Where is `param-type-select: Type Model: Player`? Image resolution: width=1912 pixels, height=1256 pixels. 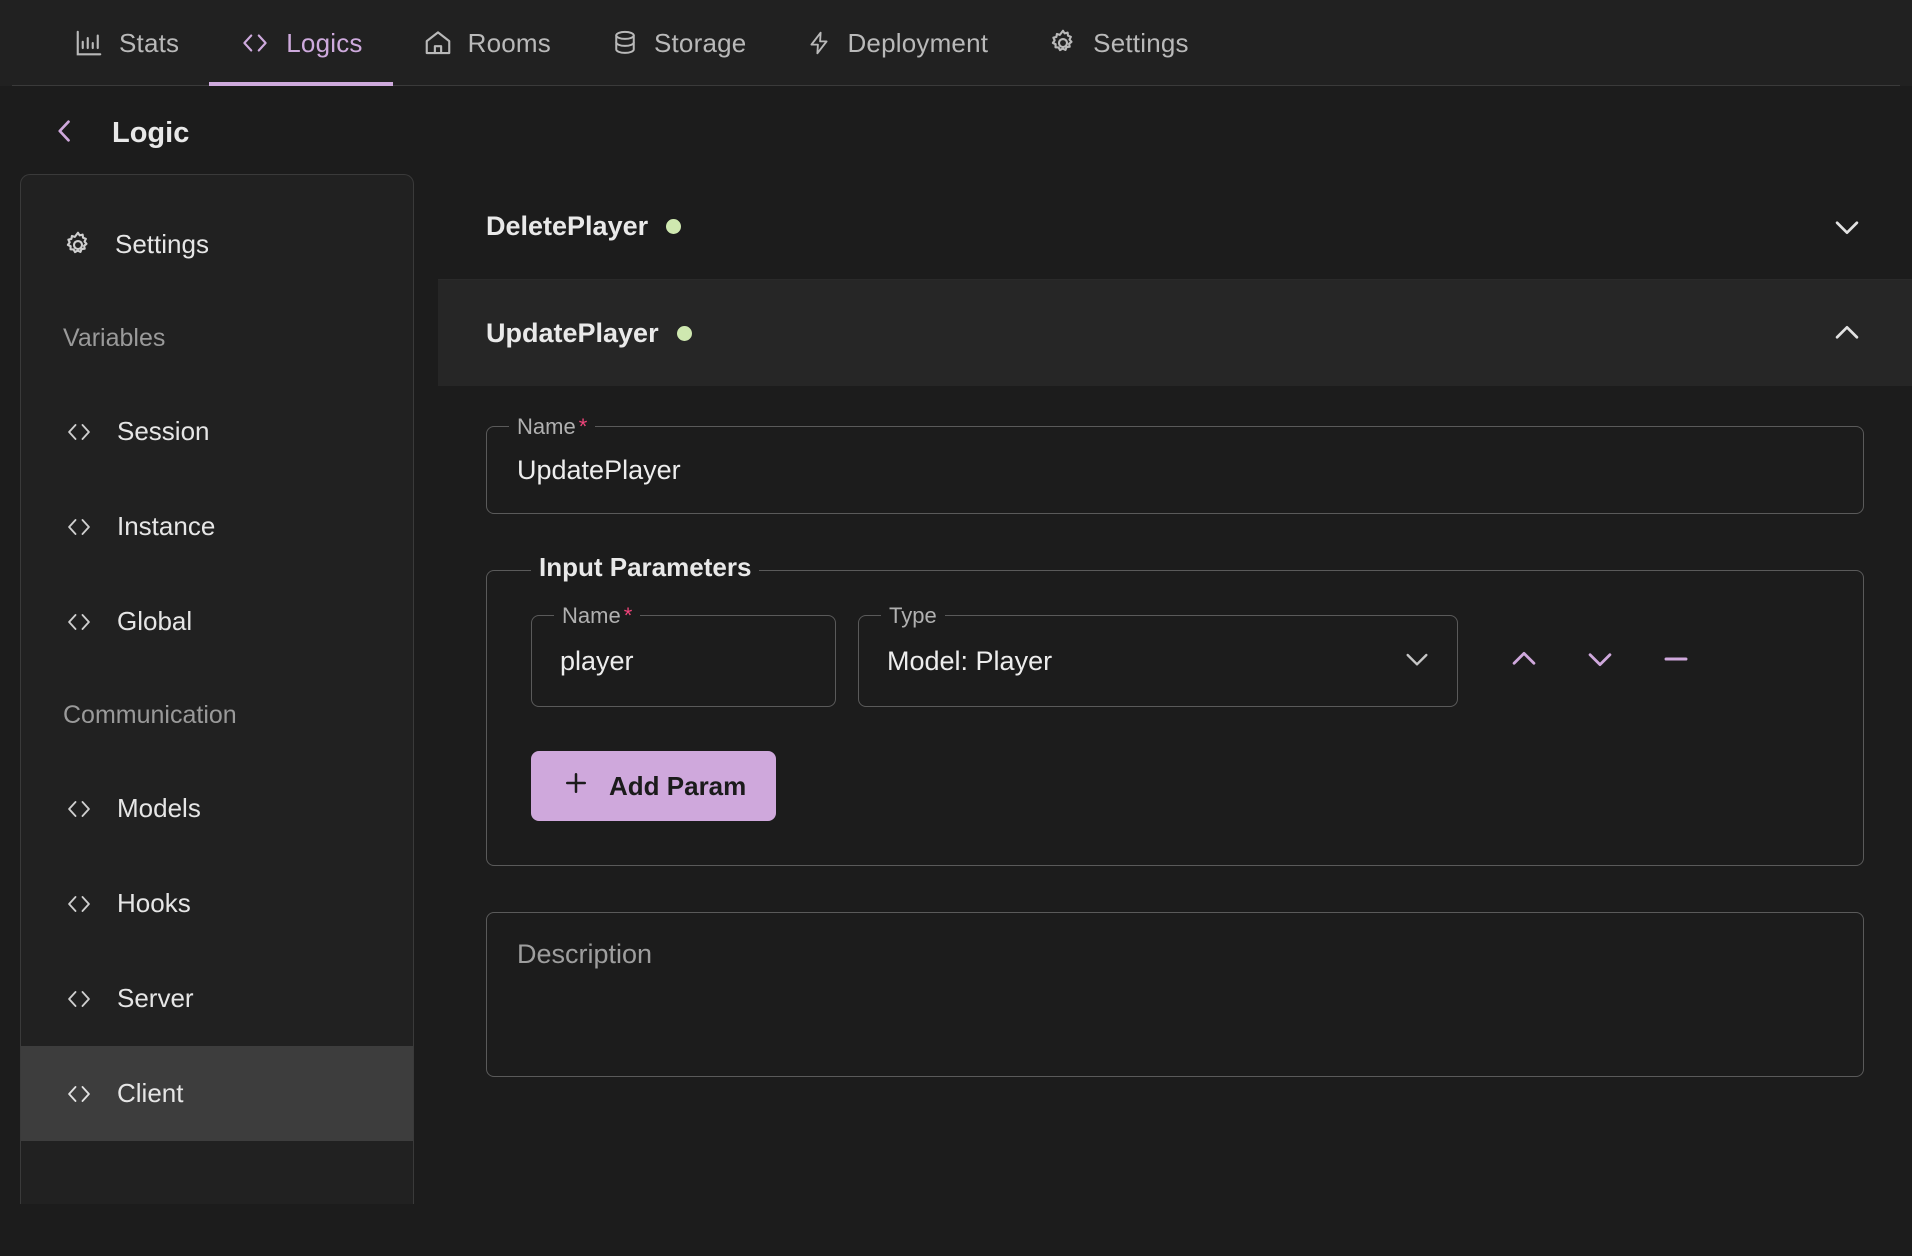 param-type-select: Type Model: Player is located at coordinates (1158, 655).